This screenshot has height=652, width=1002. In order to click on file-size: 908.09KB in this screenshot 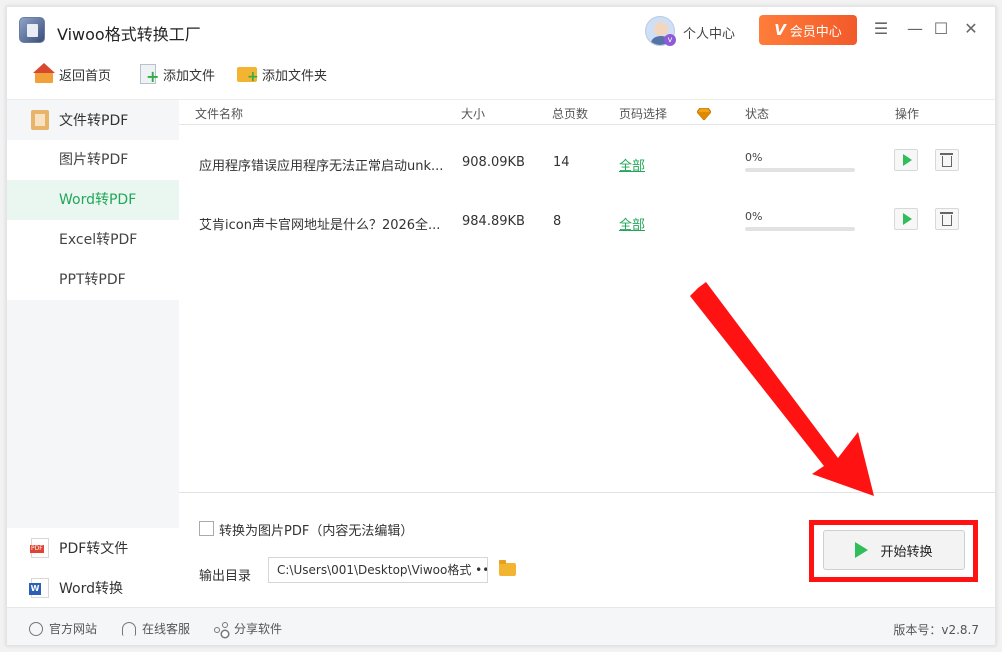, I will do `click(493, 162)`.